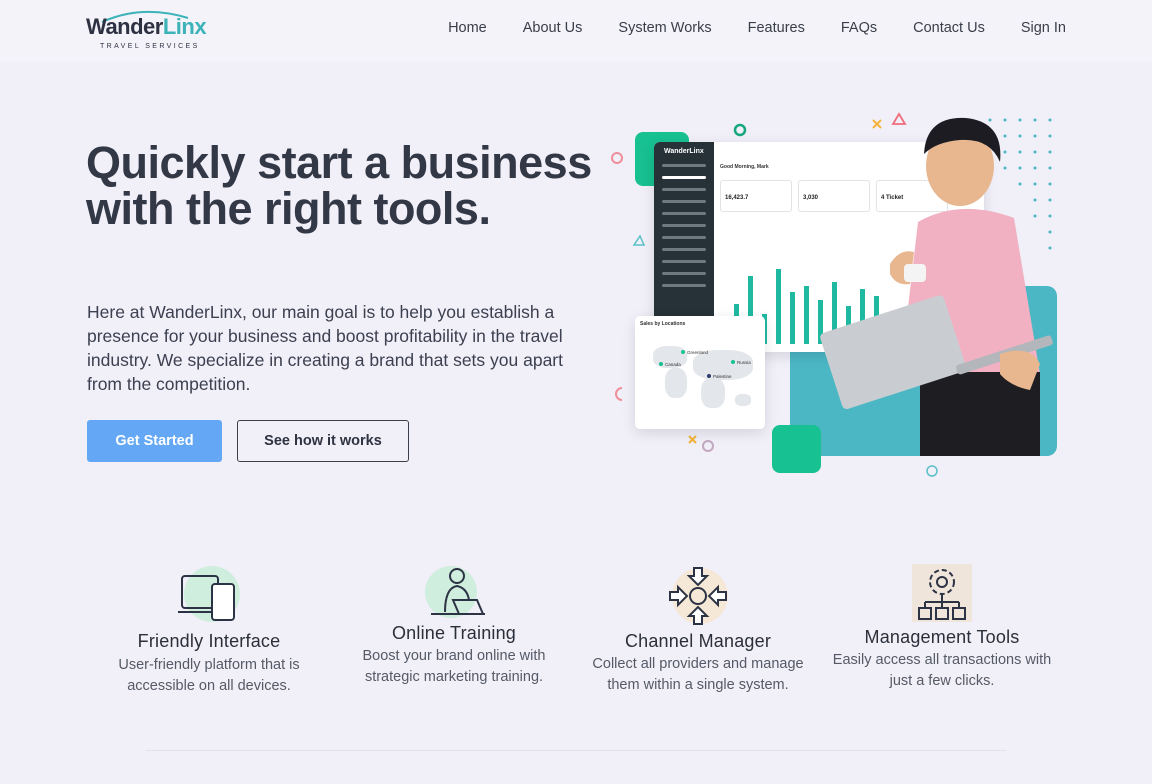 The image size is (1152, 784). I want to click on nav-sign-in: Sign In, so click(1043, 28).